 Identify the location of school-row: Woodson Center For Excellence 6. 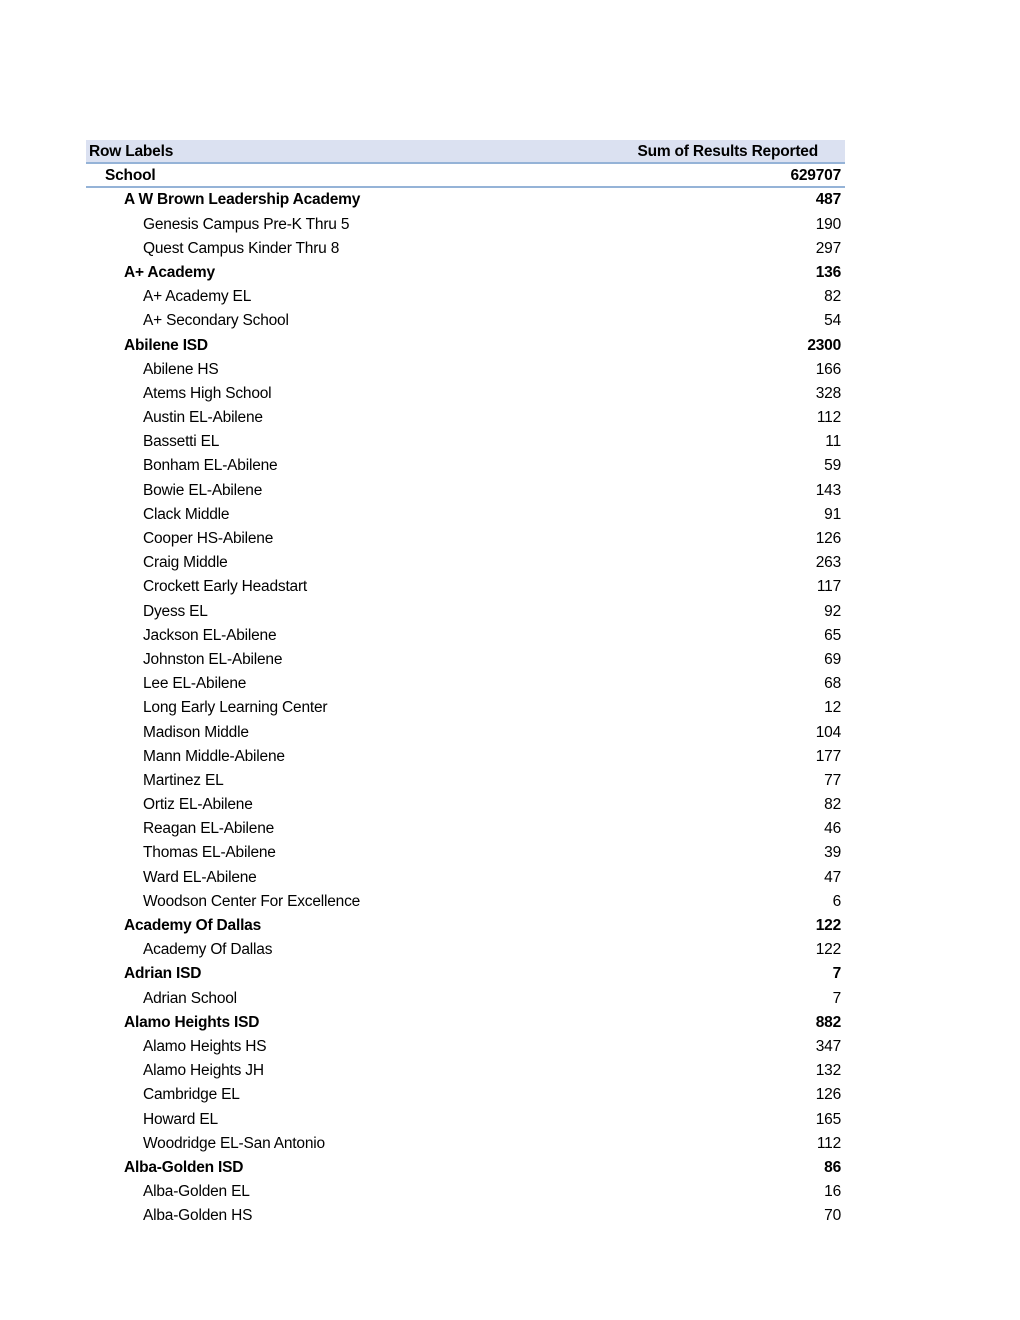
(465, 902).